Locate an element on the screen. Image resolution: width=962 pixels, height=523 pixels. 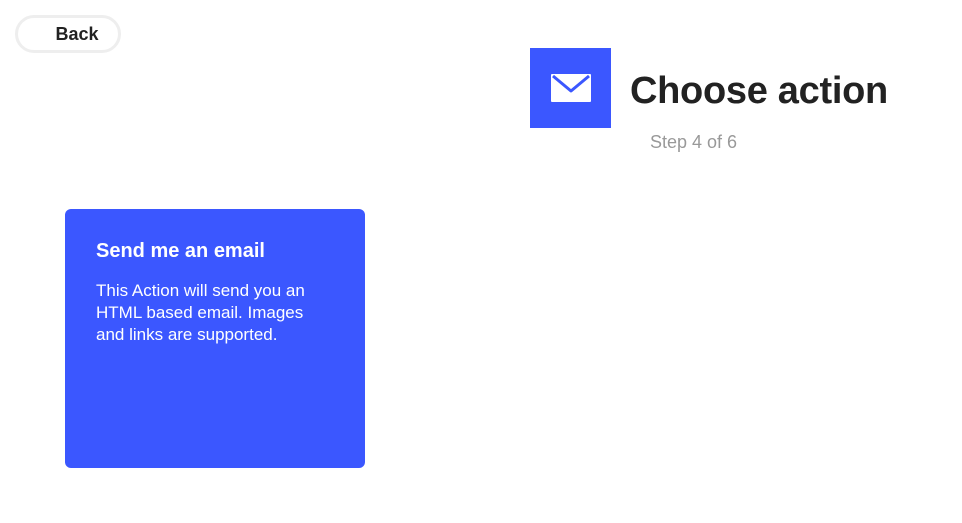
page-title: Choose action is located at coordinates (759, 91).